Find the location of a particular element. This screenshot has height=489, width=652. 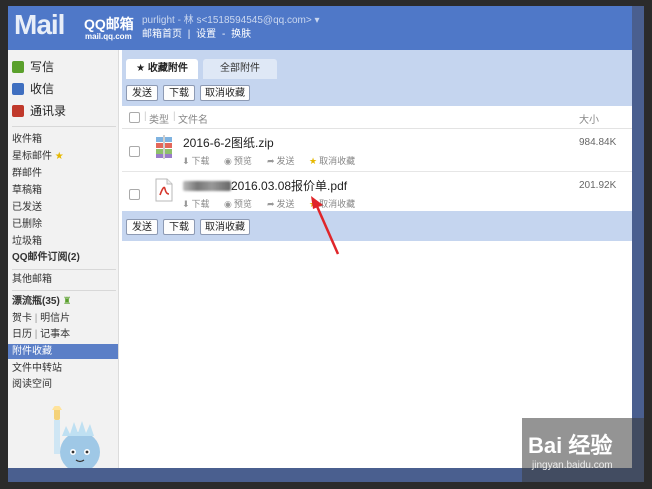

header-nav: 邮箱首页 | 设置 - 换肤 is located at coordinates (196, 32).